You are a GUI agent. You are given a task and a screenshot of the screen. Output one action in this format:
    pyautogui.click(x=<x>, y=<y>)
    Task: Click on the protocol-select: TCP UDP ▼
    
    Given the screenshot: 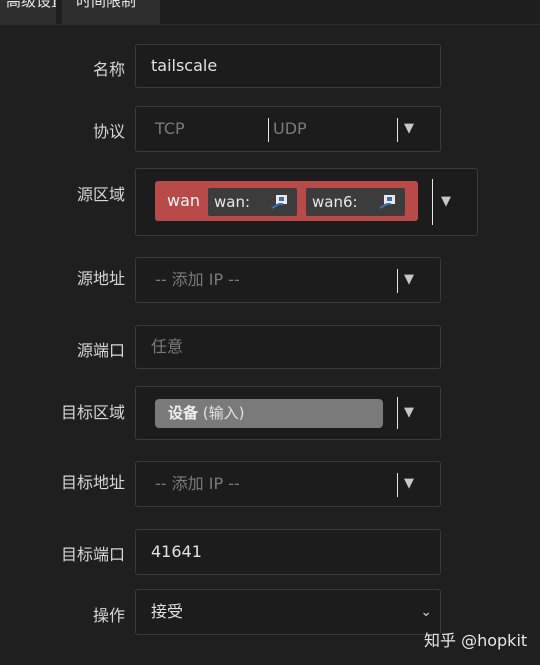 What is the action you would take?
    pyautogui.click(x=288, y=129)
    